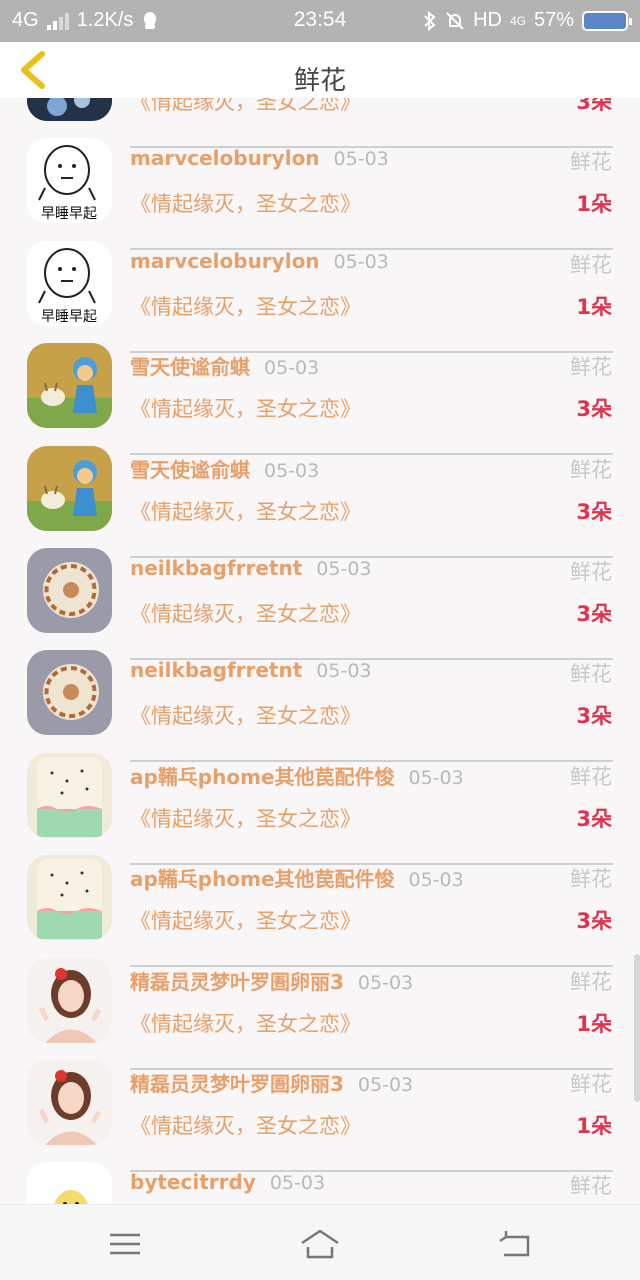  Describe the element at coordinates (320, 21) in the screenshot. I see `status-bar: 4G 1.2K/s 23:54 HD 4G 57%` at that location.